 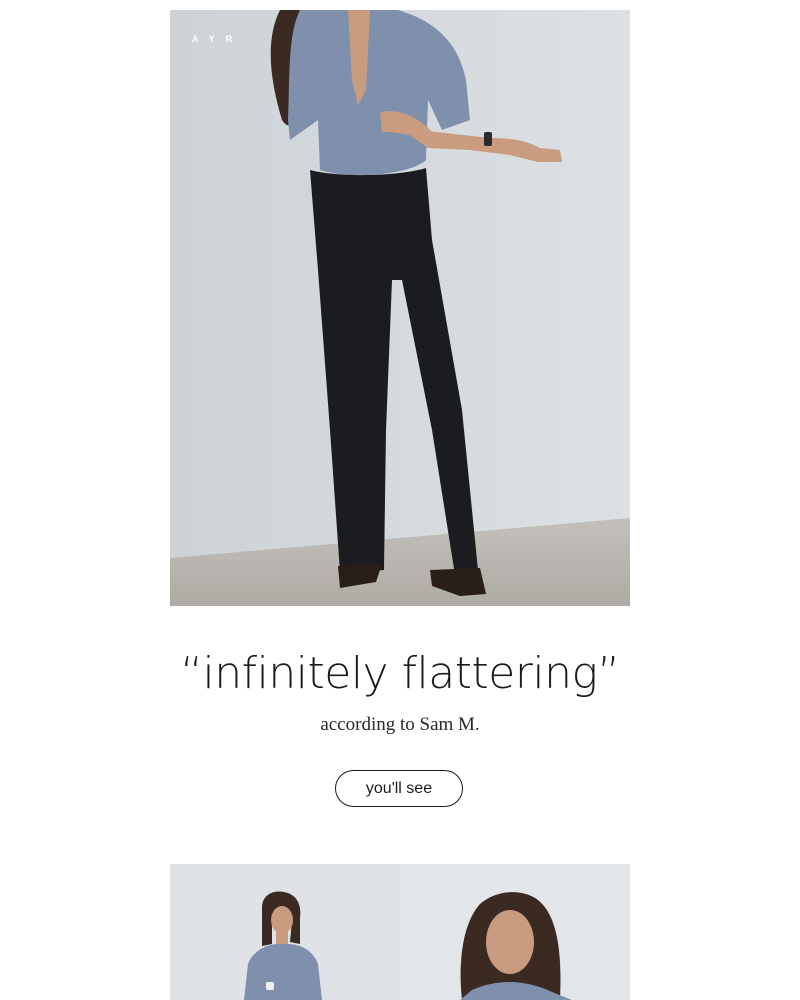 I want to click on youll-see-button: you'll see, so click(x=399, y=788).